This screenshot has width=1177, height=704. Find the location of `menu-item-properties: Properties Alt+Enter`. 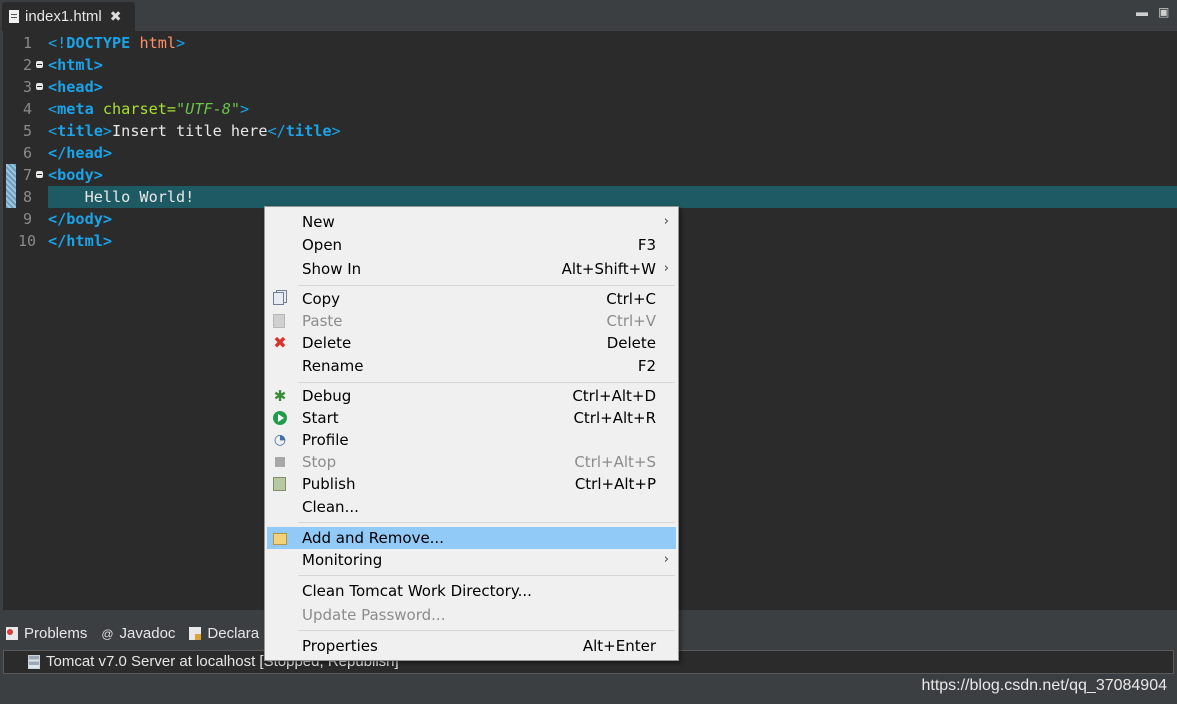

menu-item-properties: Properties Alt+Enter is located at coordinates (471, 646).